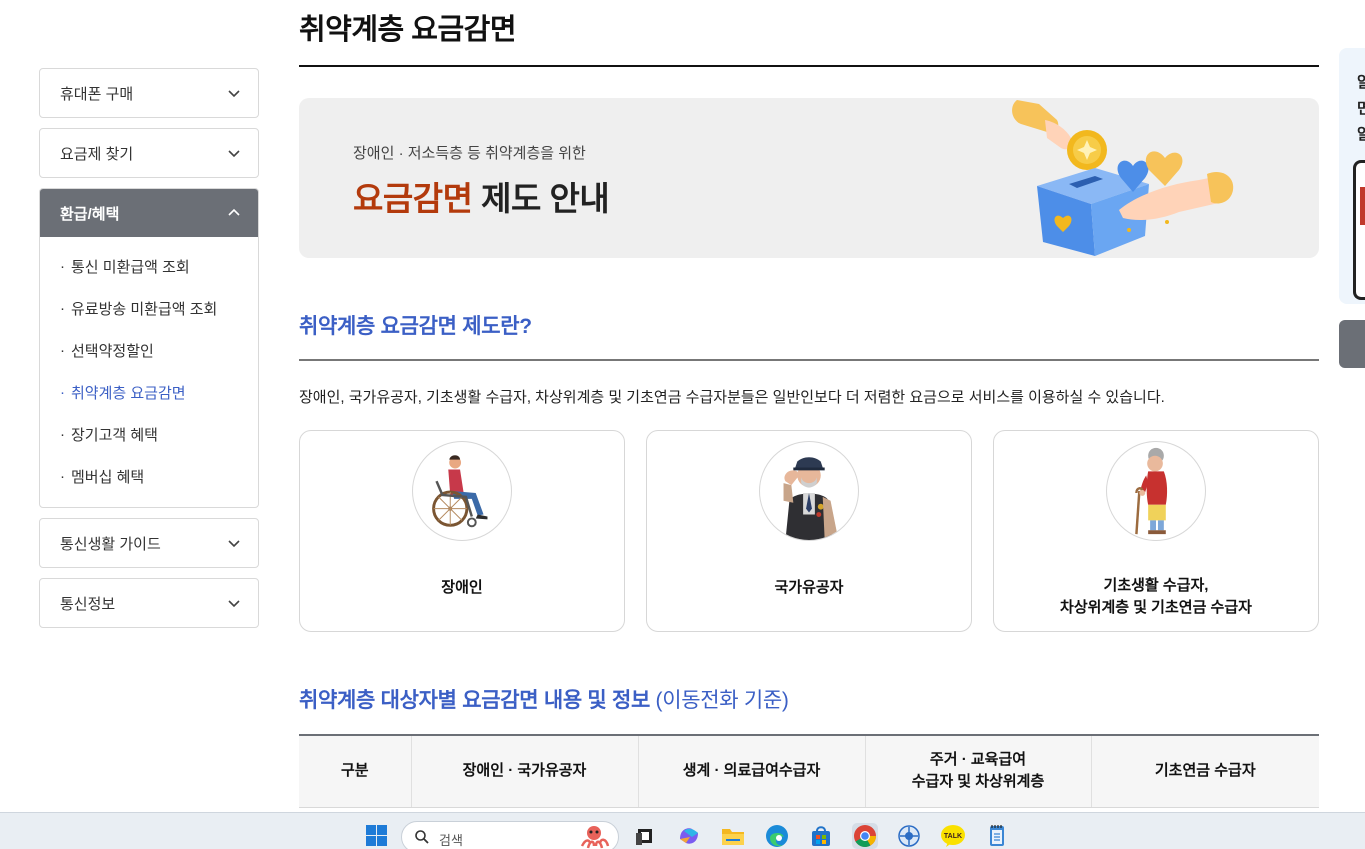 The height and width of the screenshot is (849, 1365). I want to click on task-view-icon, so click(645, 836).